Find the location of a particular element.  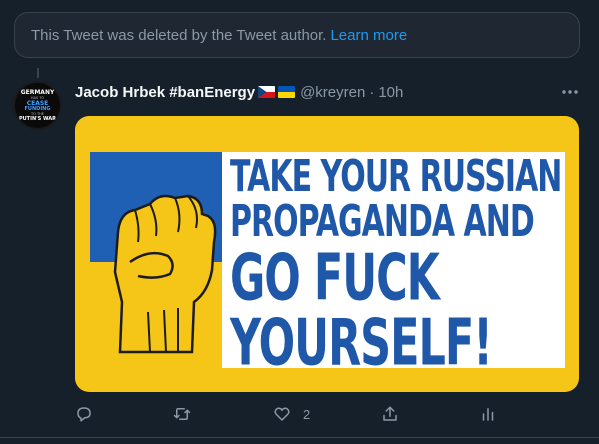

retweet-icon is located at coordinates (182, 414).